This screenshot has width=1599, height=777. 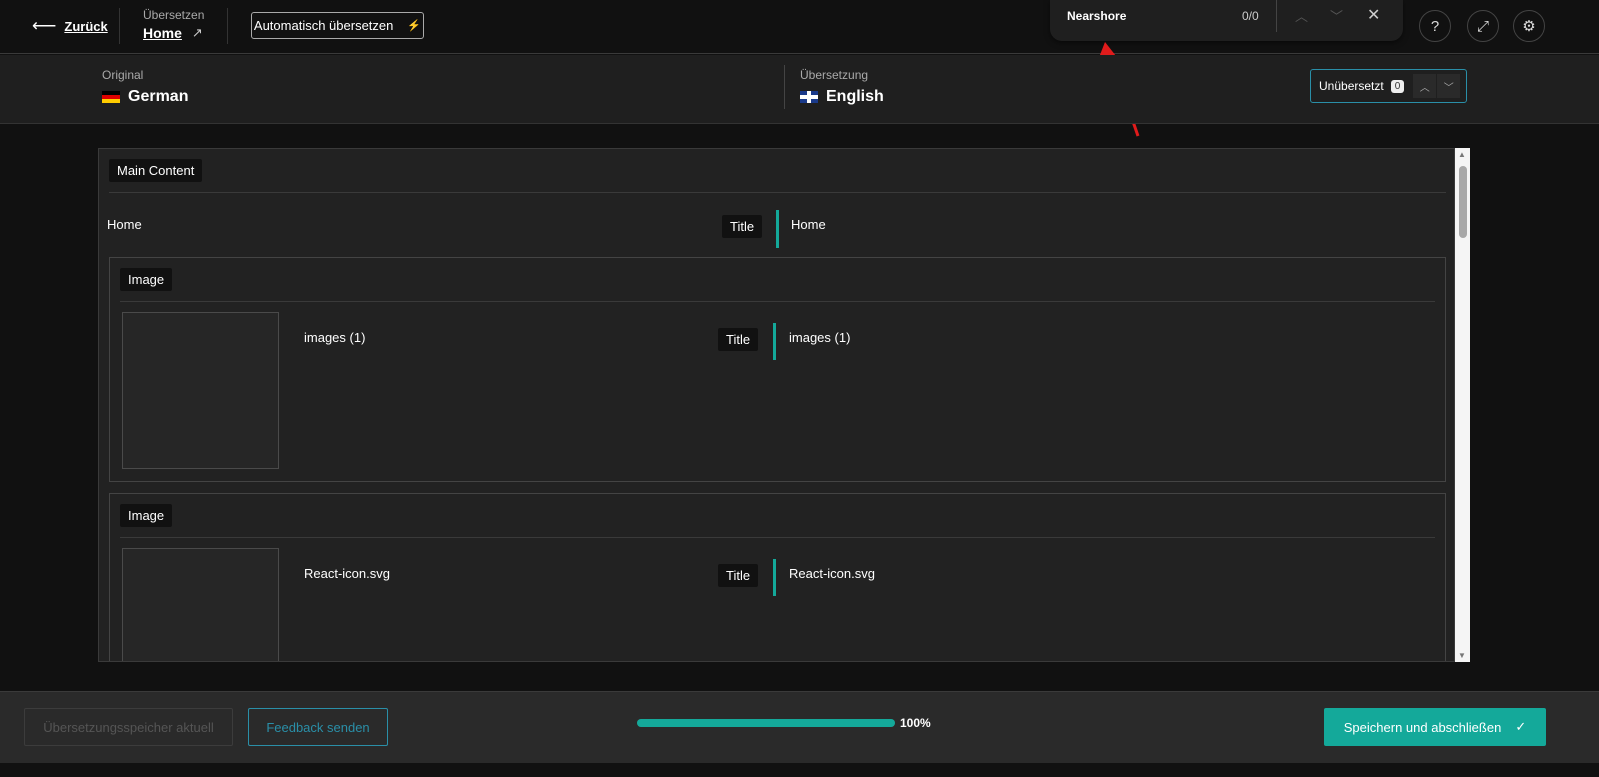 I want to click on feedback-label: Feedback senden, so click(x=318, y=727).